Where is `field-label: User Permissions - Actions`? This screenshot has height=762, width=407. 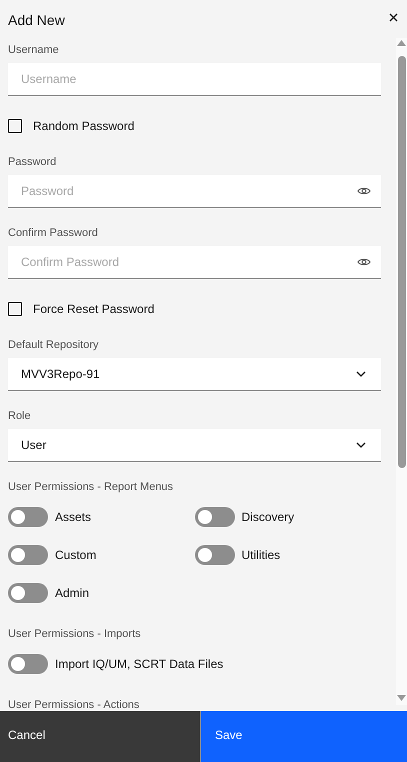
field-label: User Permissions - Actions is located at coordinates (74, 704).